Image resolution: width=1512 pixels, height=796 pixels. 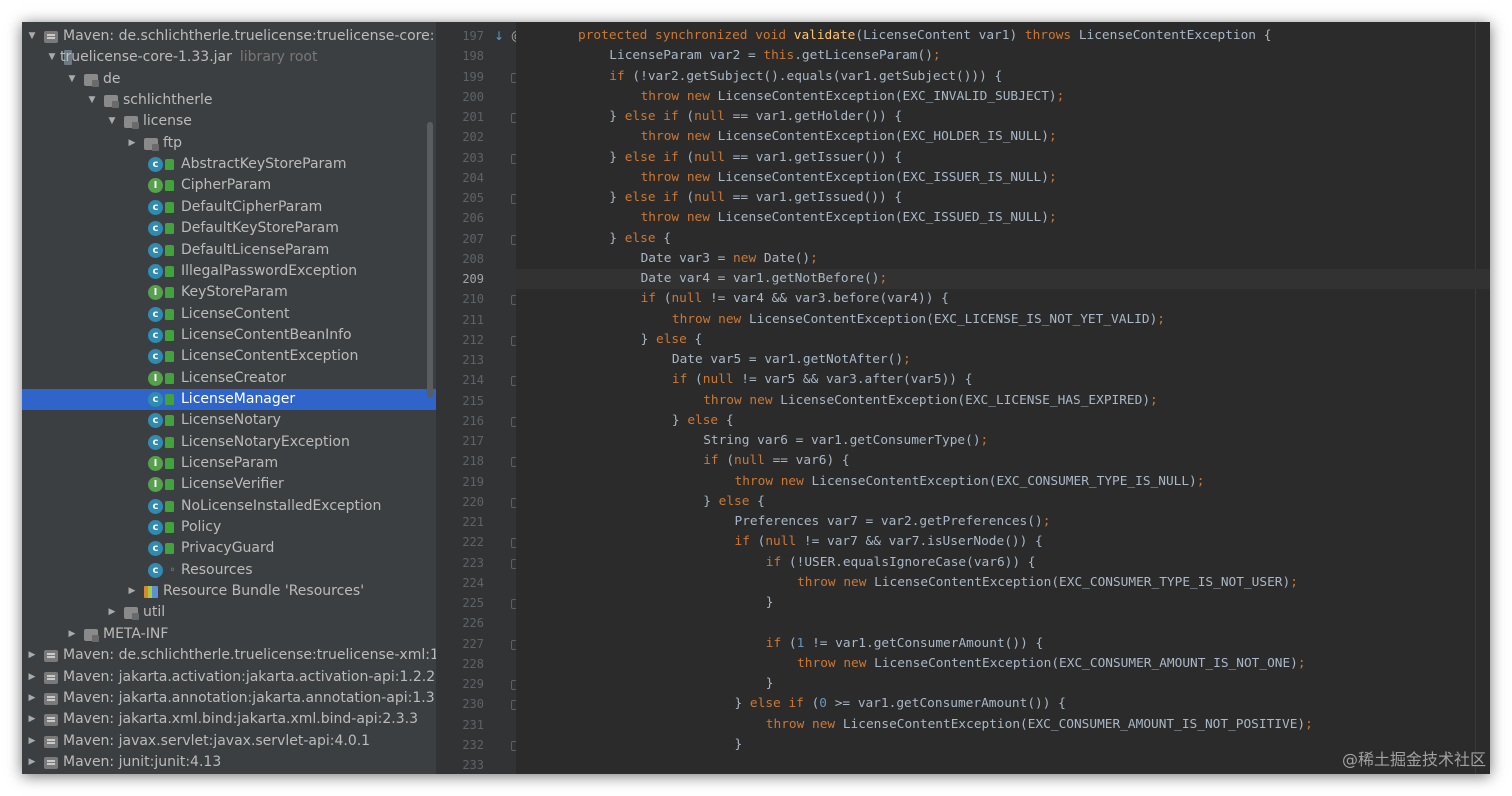 I want to click on code-line: String var6 = var1.getConsumerType();, so click(x=1003, y=441).